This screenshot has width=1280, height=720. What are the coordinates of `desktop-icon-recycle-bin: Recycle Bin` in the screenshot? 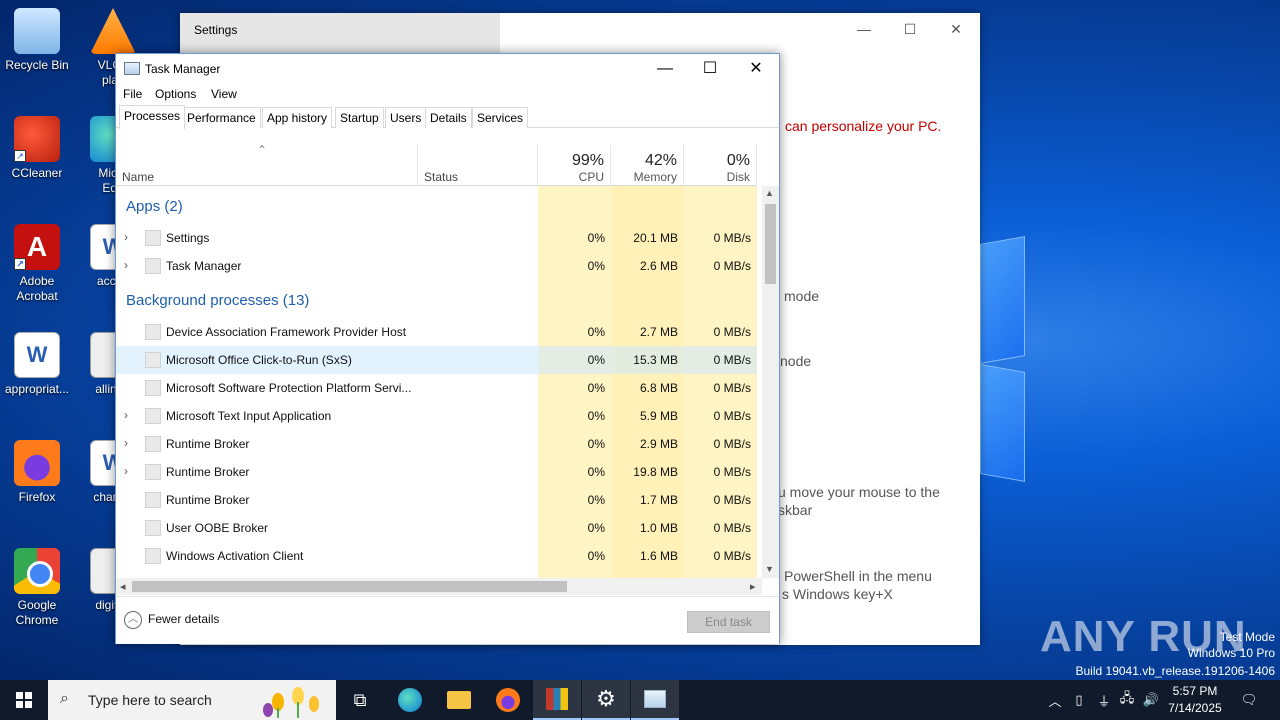 It's located at (37, 40).